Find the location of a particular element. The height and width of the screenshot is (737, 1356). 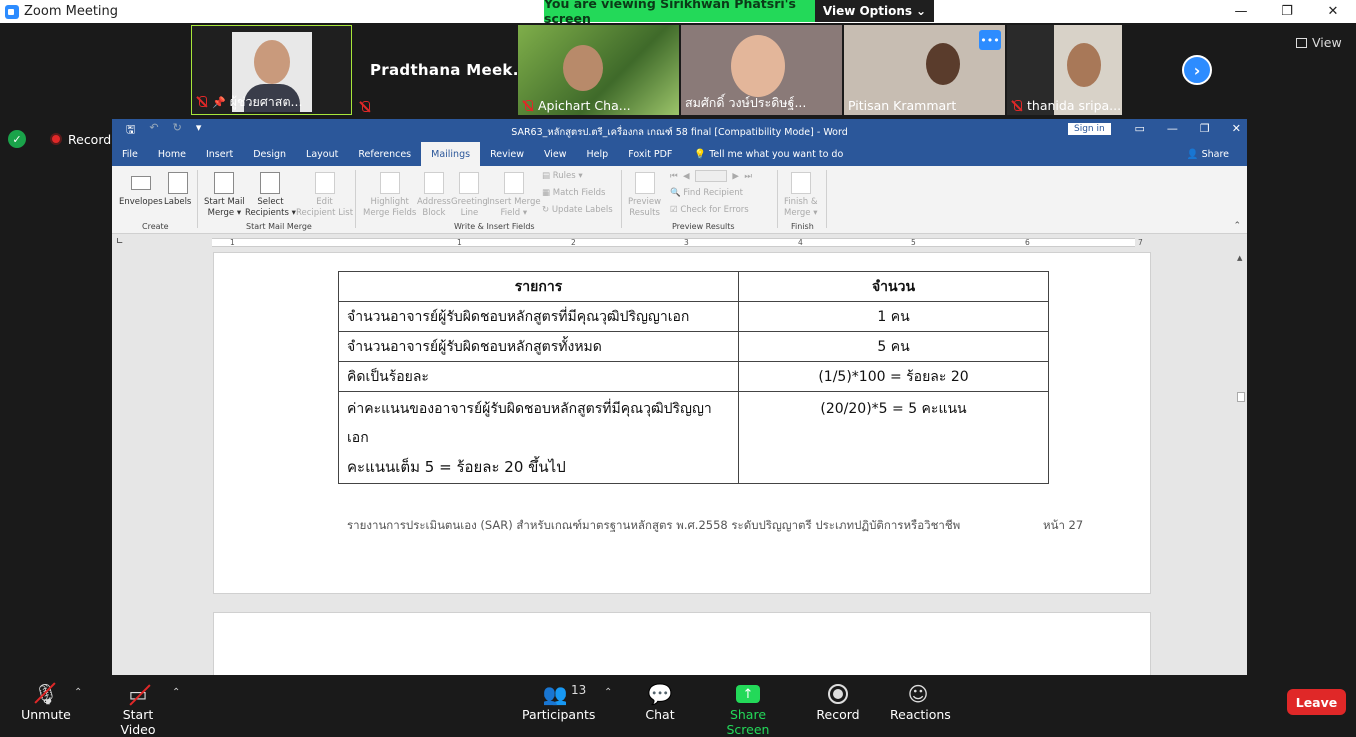

envelopes-button: Envelopes is located at coordinates (141, 190).